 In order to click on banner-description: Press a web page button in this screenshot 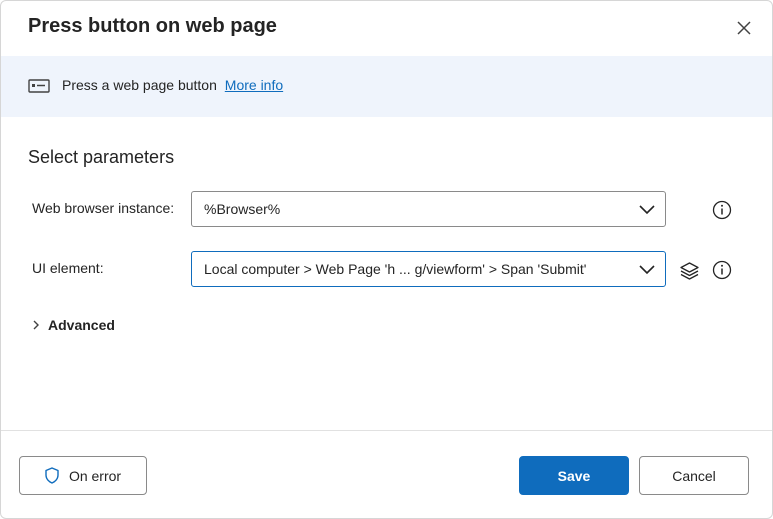, I will do `click(139, 85)`.